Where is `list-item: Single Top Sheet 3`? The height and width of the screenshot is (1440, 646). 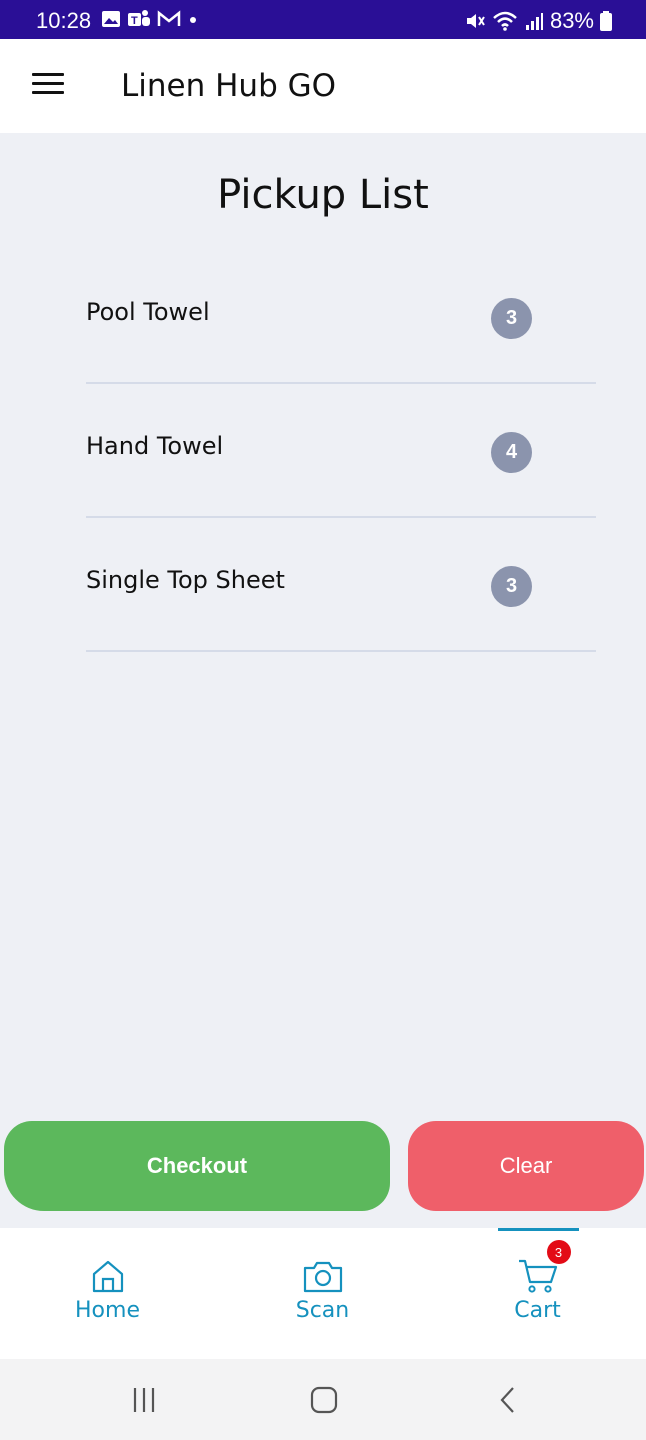 list-item: Single Top Sheet 3 is located at coordinates (341, 585).